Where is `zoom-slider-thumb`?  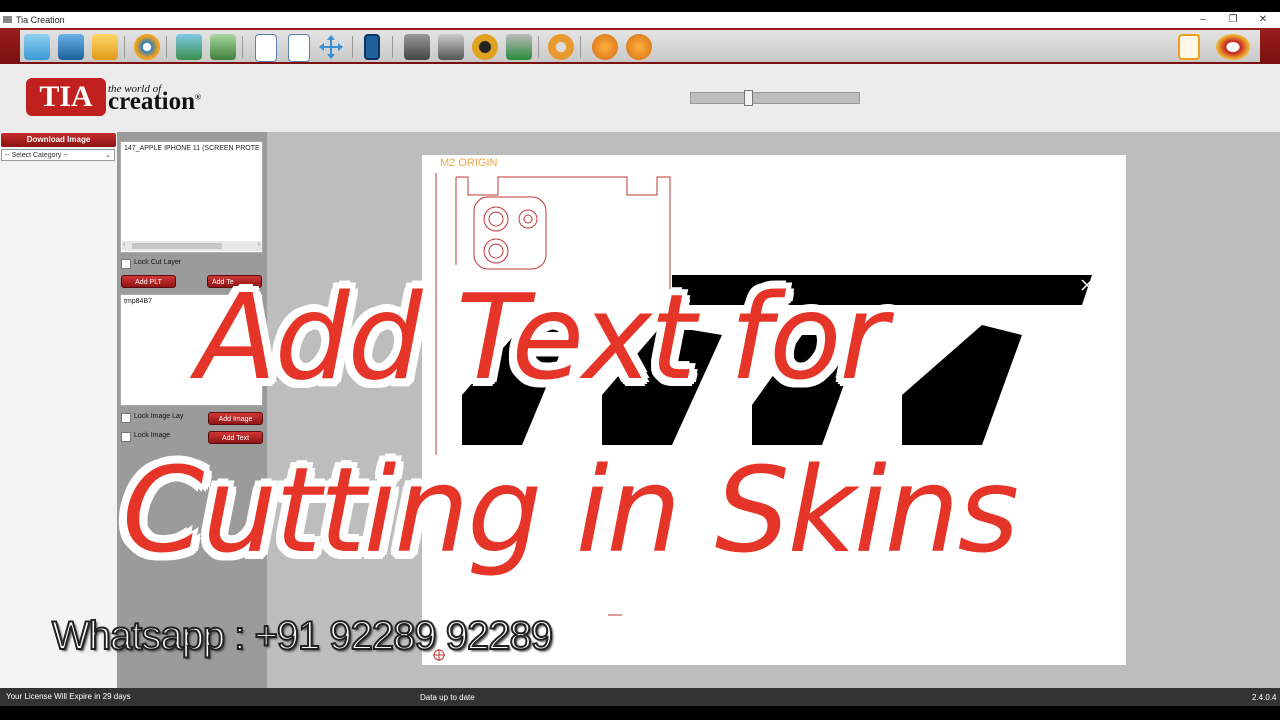 zoom-slider-thumb is located at coordinates (748, 98).